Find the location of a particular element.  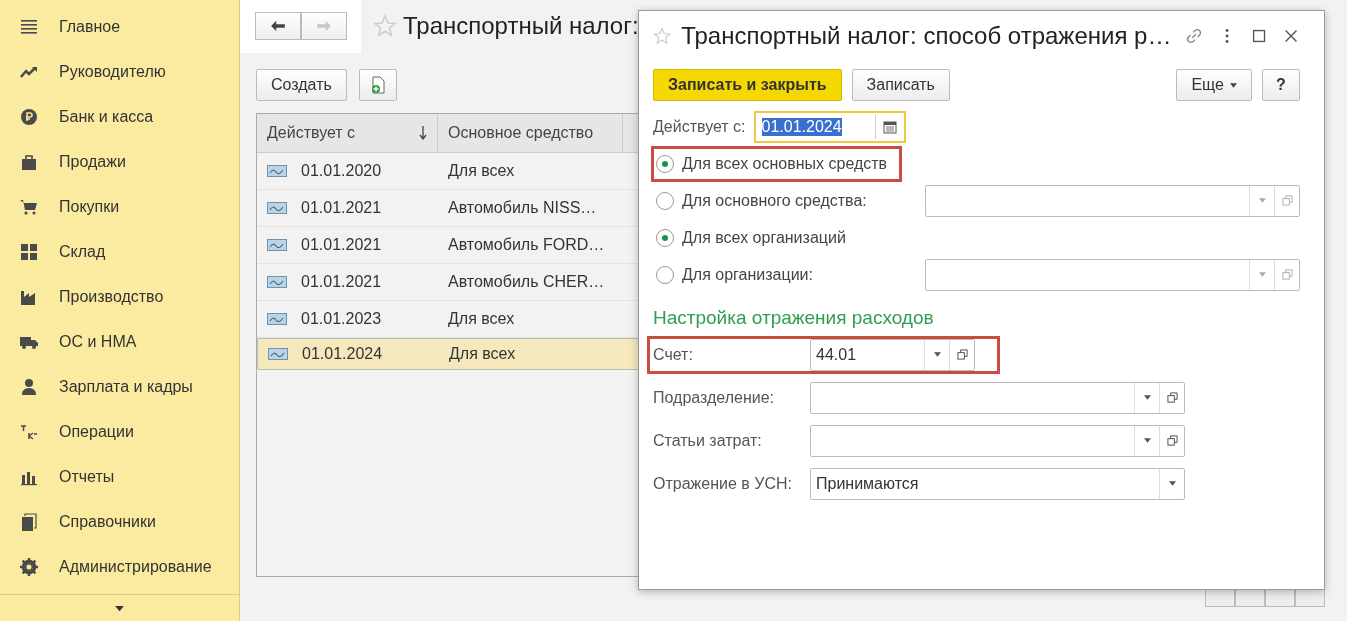

copy-button is located at coordinates (377, 85).